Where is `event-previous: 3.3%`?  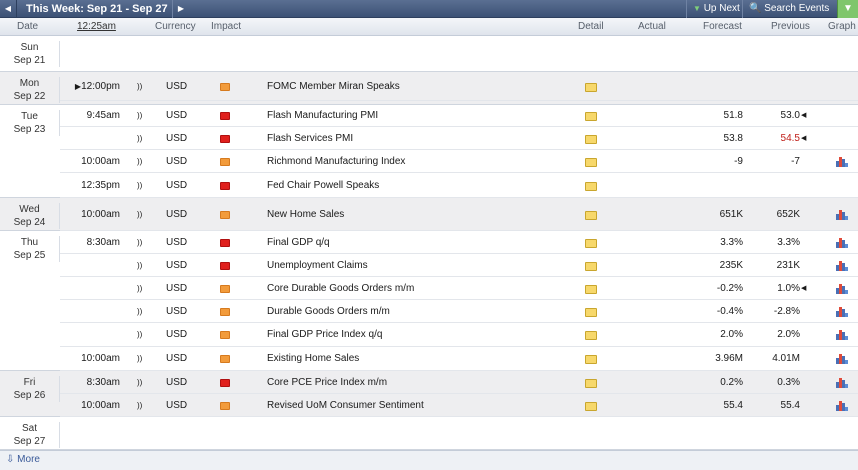 event-previous: 3.3% is located at coordinates (788, 242).